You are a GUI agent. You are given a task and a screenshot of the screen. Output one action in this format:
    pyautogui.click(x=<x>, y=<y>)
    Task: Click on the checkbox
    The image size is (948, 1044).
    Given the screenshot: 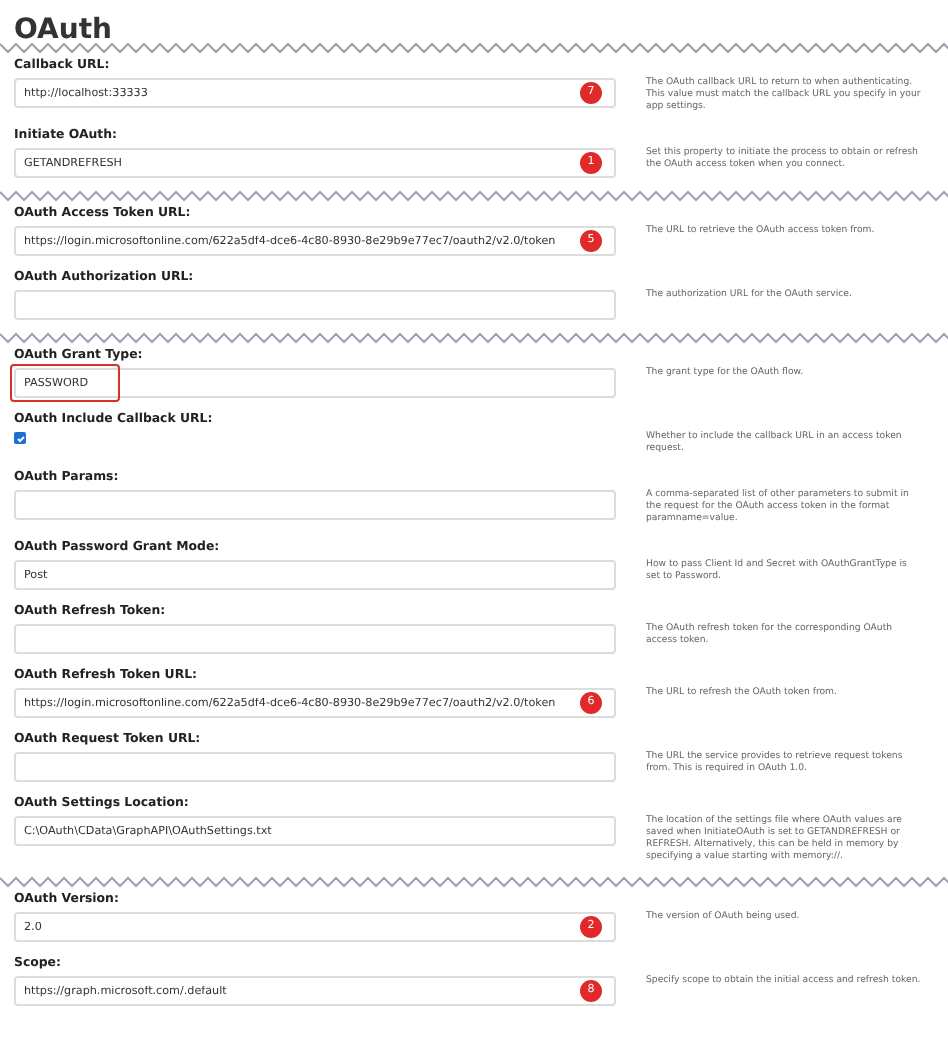 What is the action you would take?
    pyautogui.click(x=20, y=438)
    